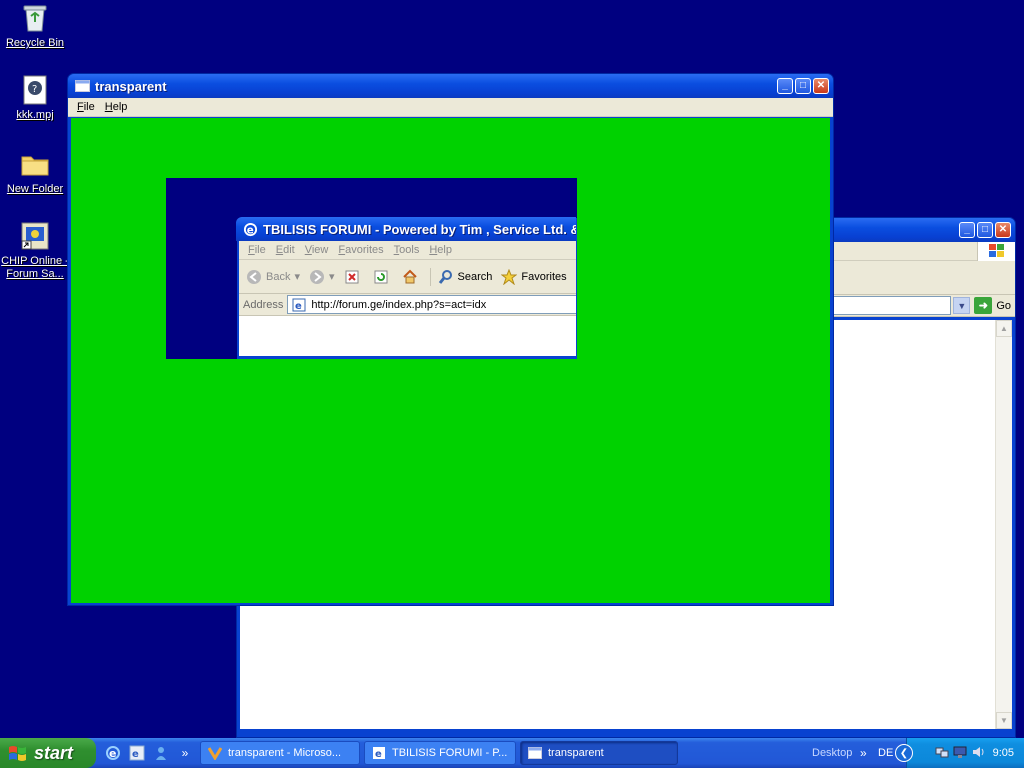 The width and height of the screenshot is (1024, 768). What do you see at coordinates (450, 86) in the screenshot?
I see `transparent-title-bar: transparent _ □ ✕` at bounding box center [450, 86].